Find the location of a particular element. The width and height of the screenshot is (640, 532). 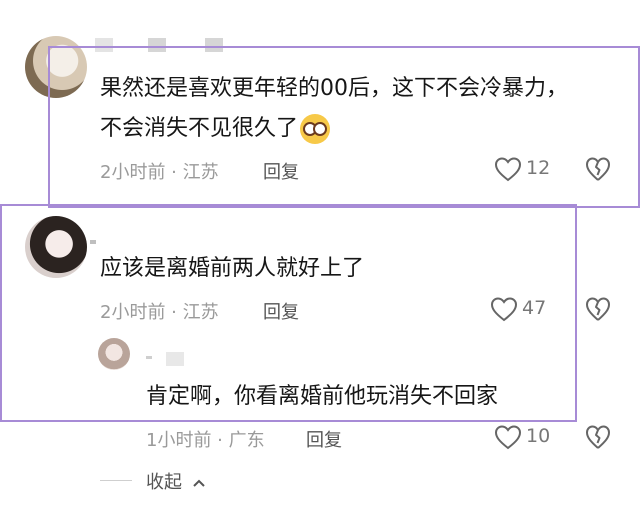

chevron-up-icon is located at coordinates (199, 483).